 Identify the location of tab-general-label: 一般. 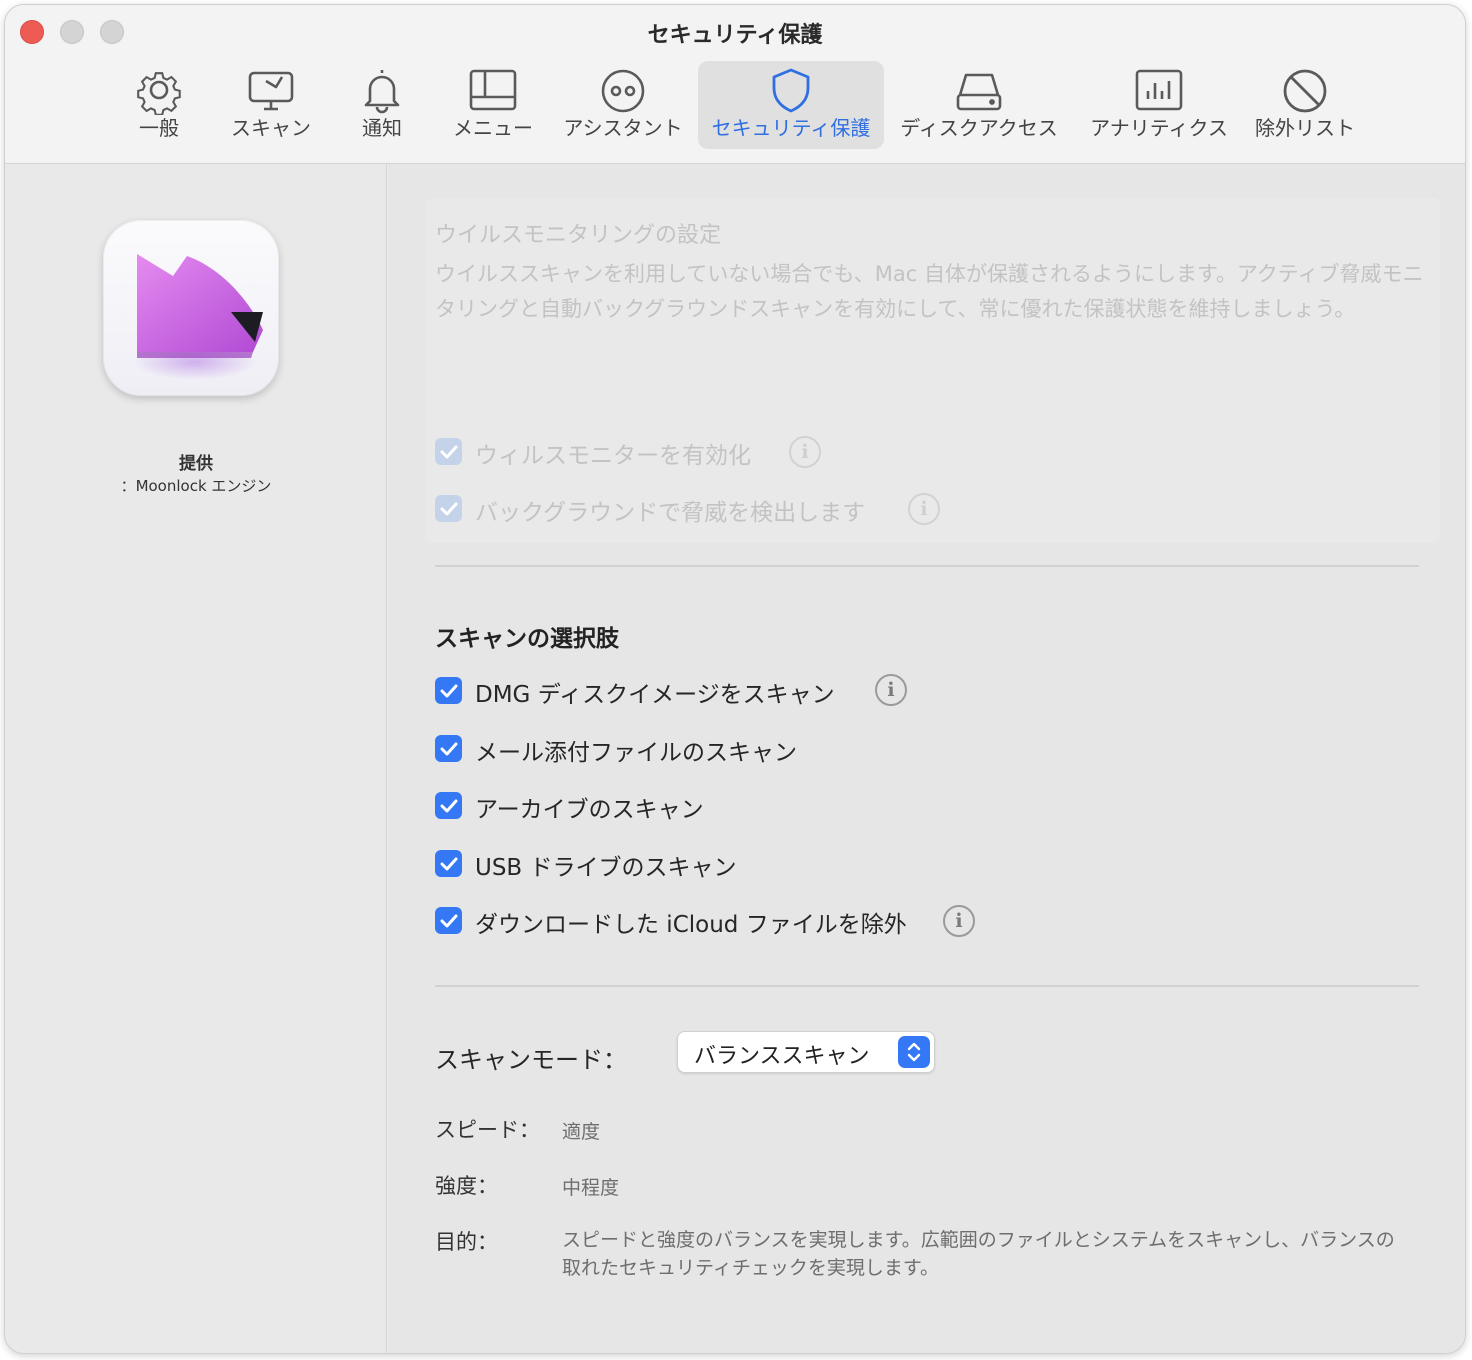
(159, 128).